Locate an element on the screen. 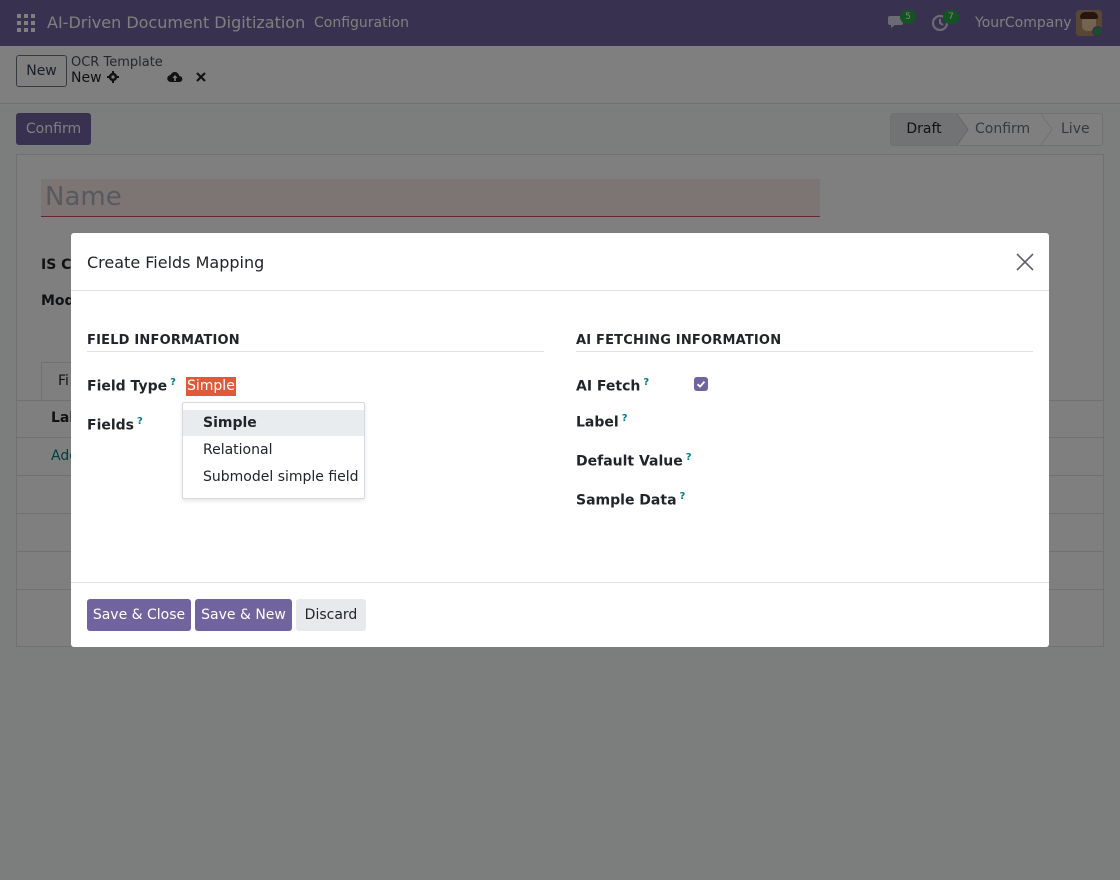 This screenshot has height=880, width=1120. discard-button: Discard is located at coordinates (331, 615).